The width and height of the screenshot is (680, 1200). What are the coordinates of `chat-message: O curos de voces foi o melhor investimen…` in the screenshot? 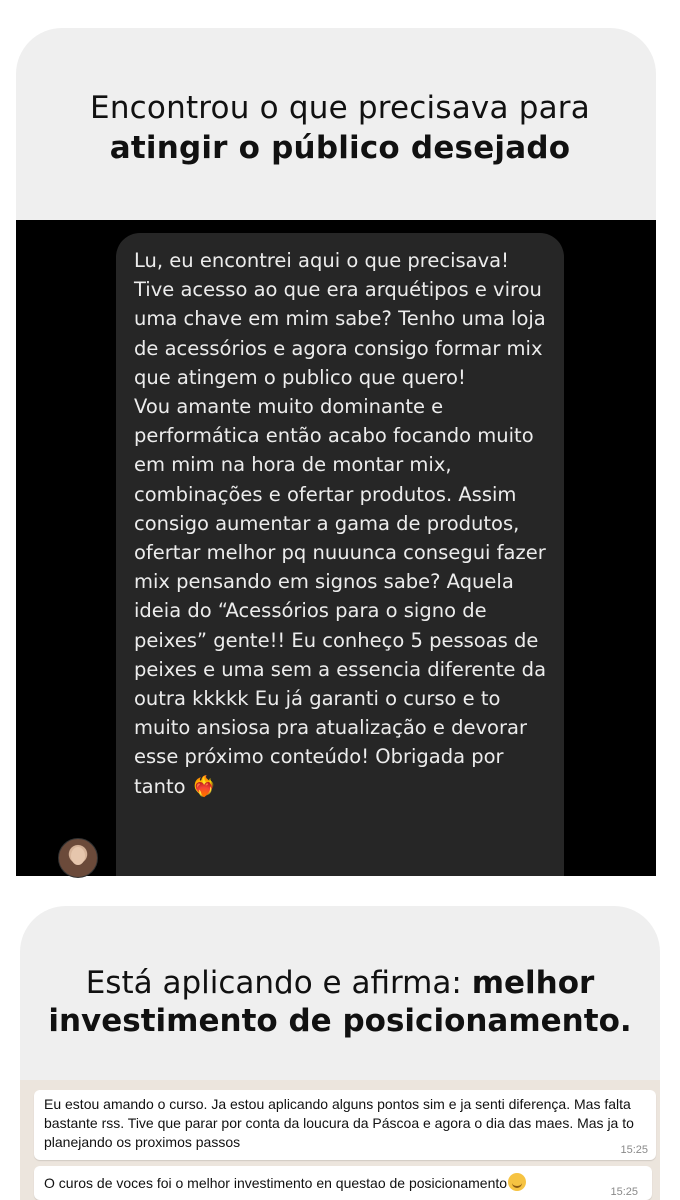 It's located at (343, 1183).